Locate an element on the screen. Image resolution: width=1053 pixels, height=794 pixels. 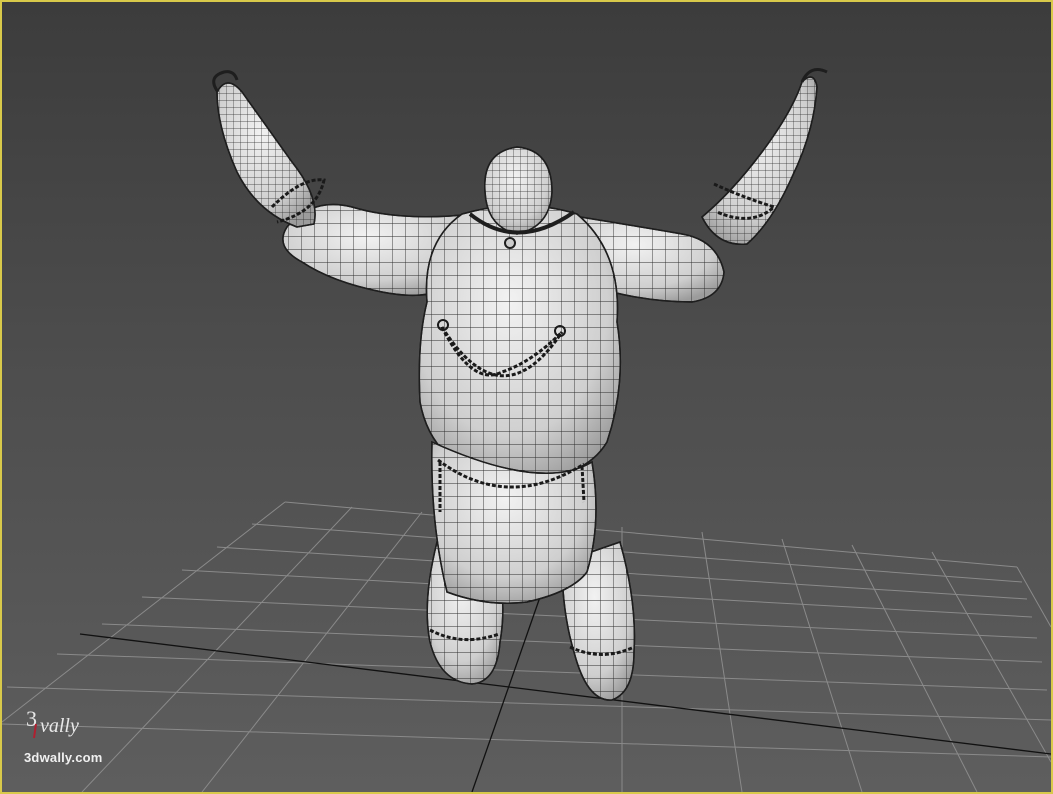
3wally-logo: 3 vally is located at coordinates (52, 722).